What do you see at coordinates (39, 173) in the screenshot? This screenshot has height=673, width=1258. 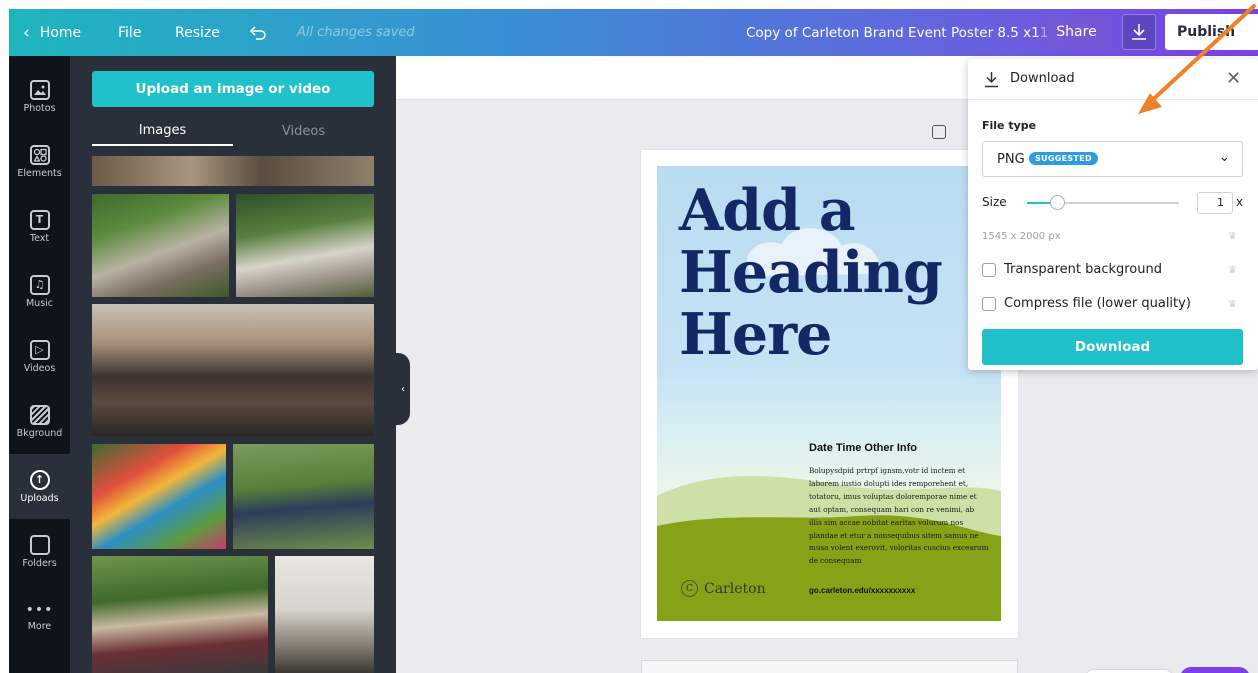 I see `sidebar-item-label: Elements` at bounding box center [39, 173].